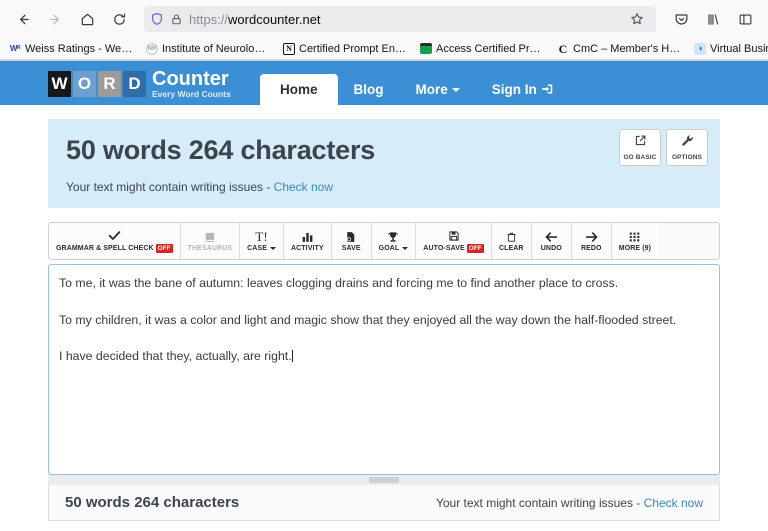  What do you see at coordinates (551, 241) in the screenshot?
I see `undo-button: UNDO` at bounding box center [551, 241].